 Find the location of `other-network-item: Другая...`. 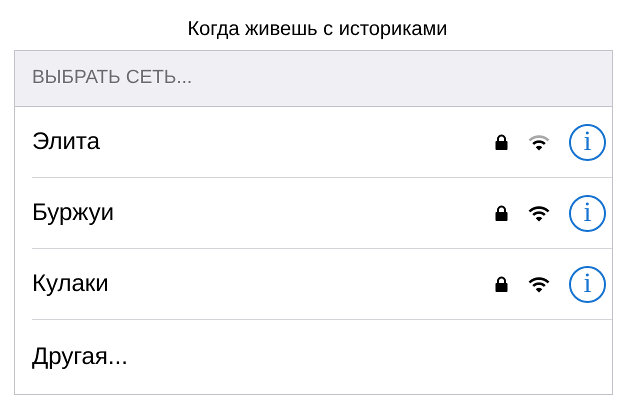

other-network-item: Другая... is located at coordinates (319, 357).